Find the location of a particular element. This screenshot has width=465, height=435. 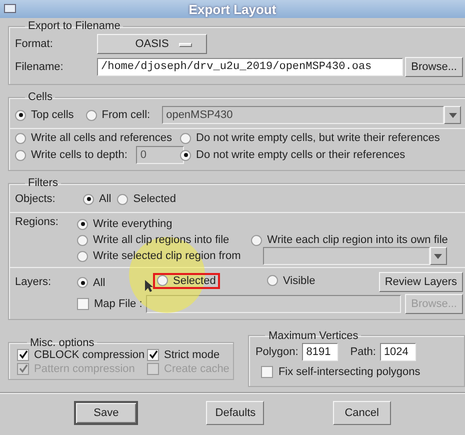

radio-label: Write cells to depth: is located at coordinates (79, 155).